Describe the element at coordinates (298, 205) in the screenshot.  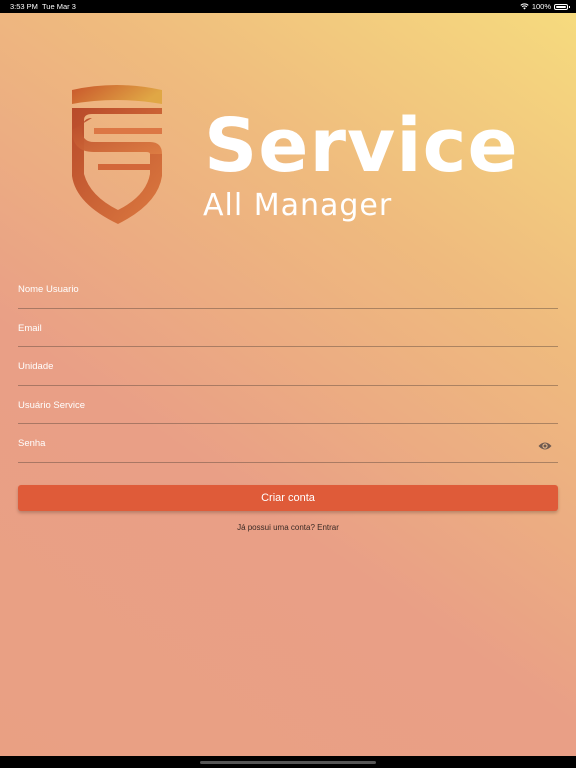
I see `brand-subtitle: All Manager` at that location.